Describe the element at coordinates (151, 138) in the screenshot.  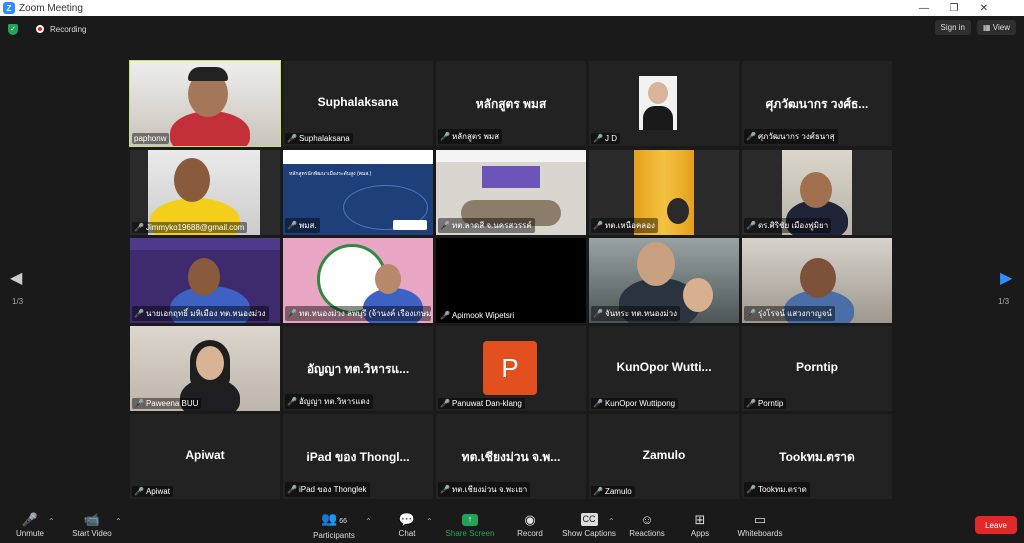
I see `participant-name-label: paphonw` at that location.